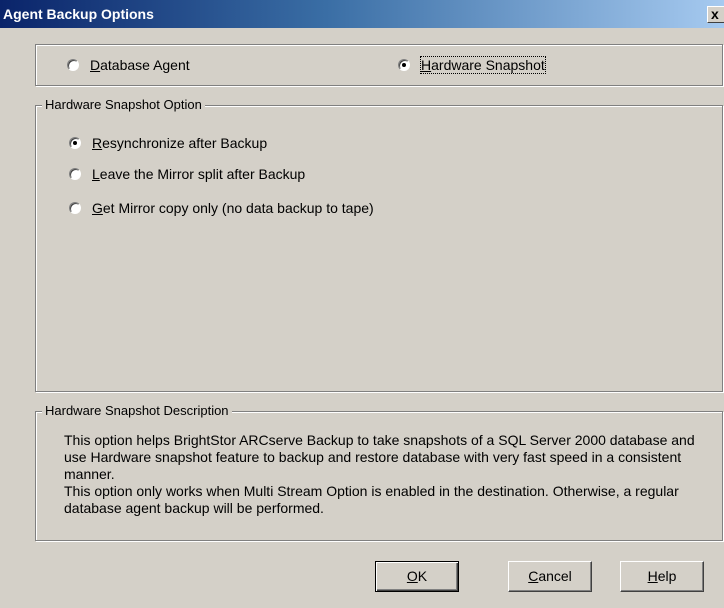  What do you see at coordinates (662, 576) in the screenshot?
I see `help-button: Help` at bounding box center [662, 576].